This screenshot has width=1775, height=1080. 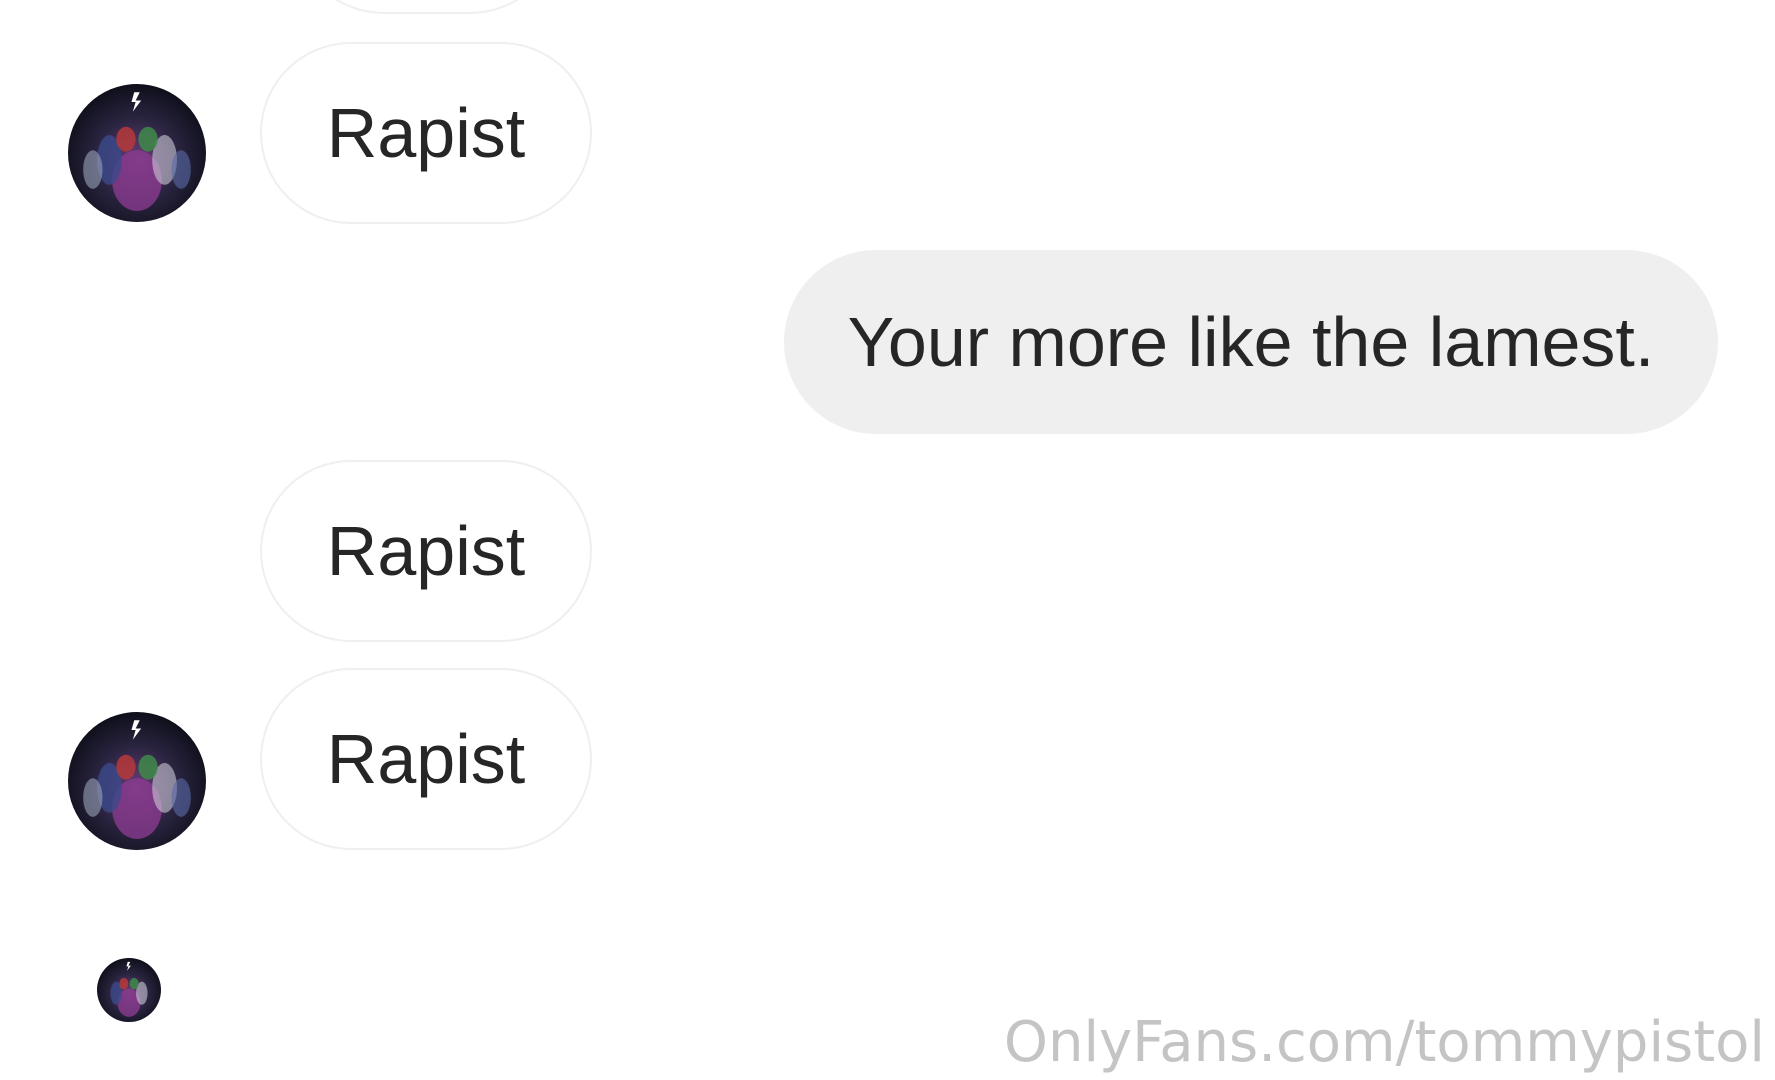 I want to click on message-text: Your more like the lamest., so click(x=1251, y=342).